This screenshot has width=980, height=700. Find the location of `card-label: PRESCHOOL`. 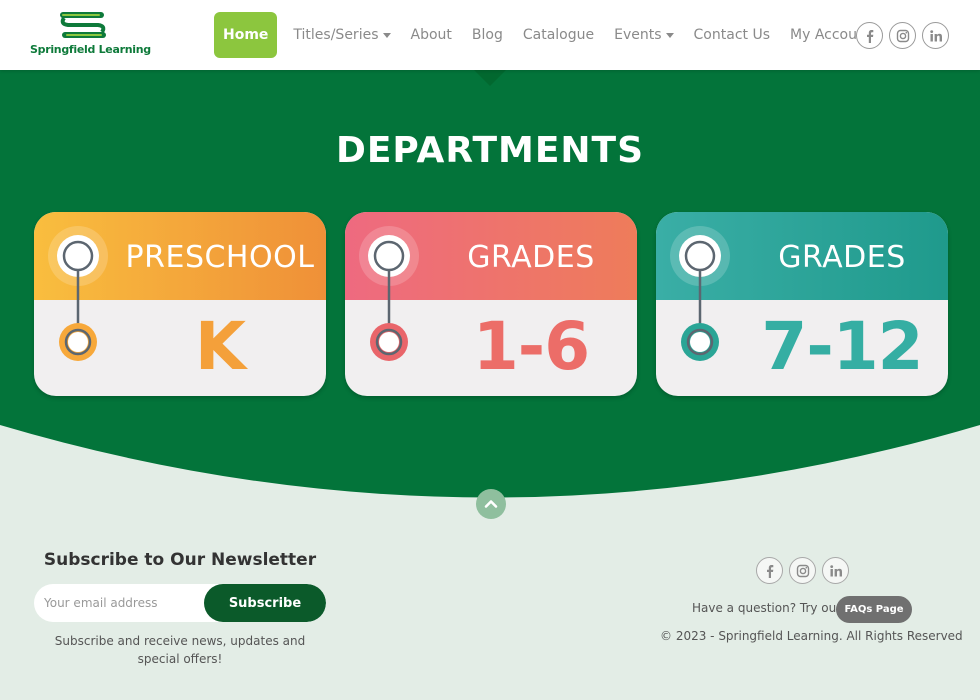

card-label: PRESCHOOL is located at coordinates (220, 257).